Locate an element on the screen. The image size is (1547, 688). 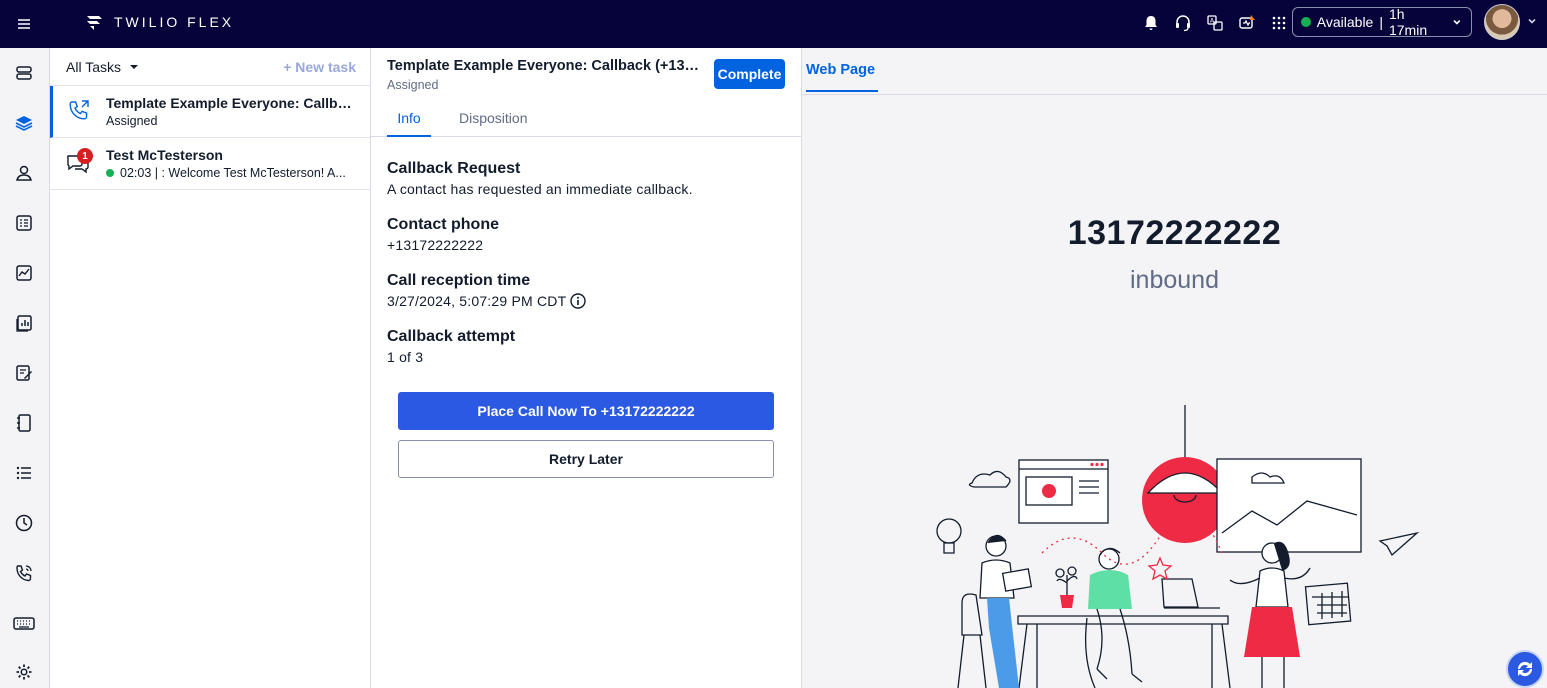
phone-signal-icon is located at coordinates (24, 573).